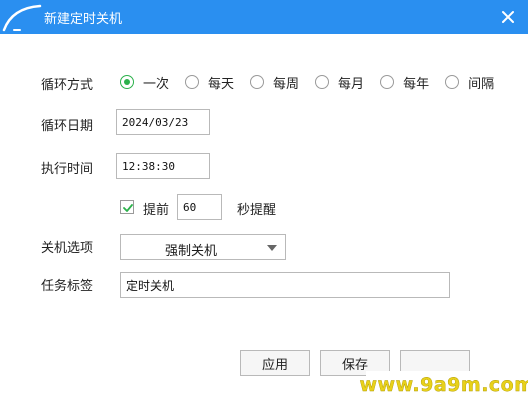  I want to click on shutdown-option-label: 关机选项, so click(67, 248).